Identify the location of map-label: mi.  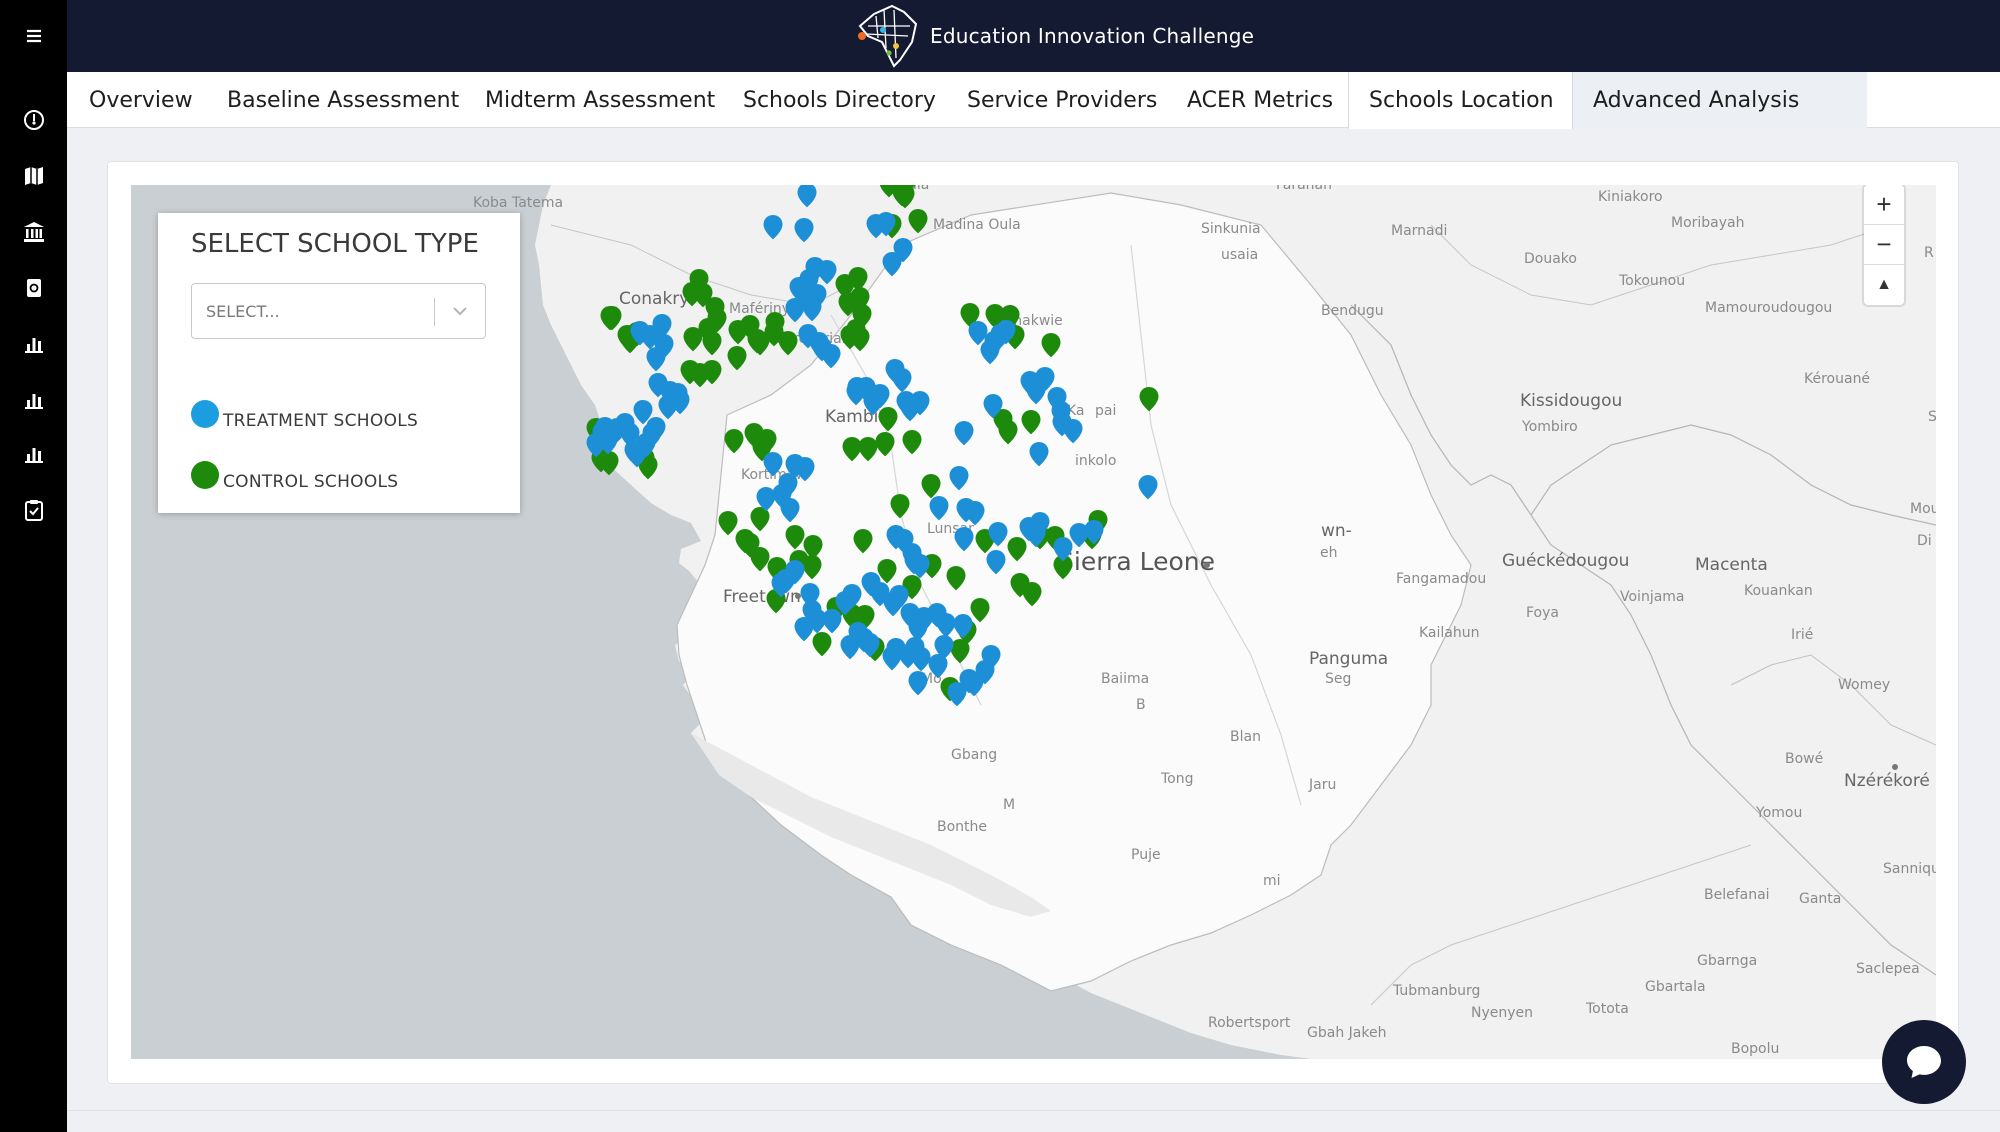
(1272, 881).